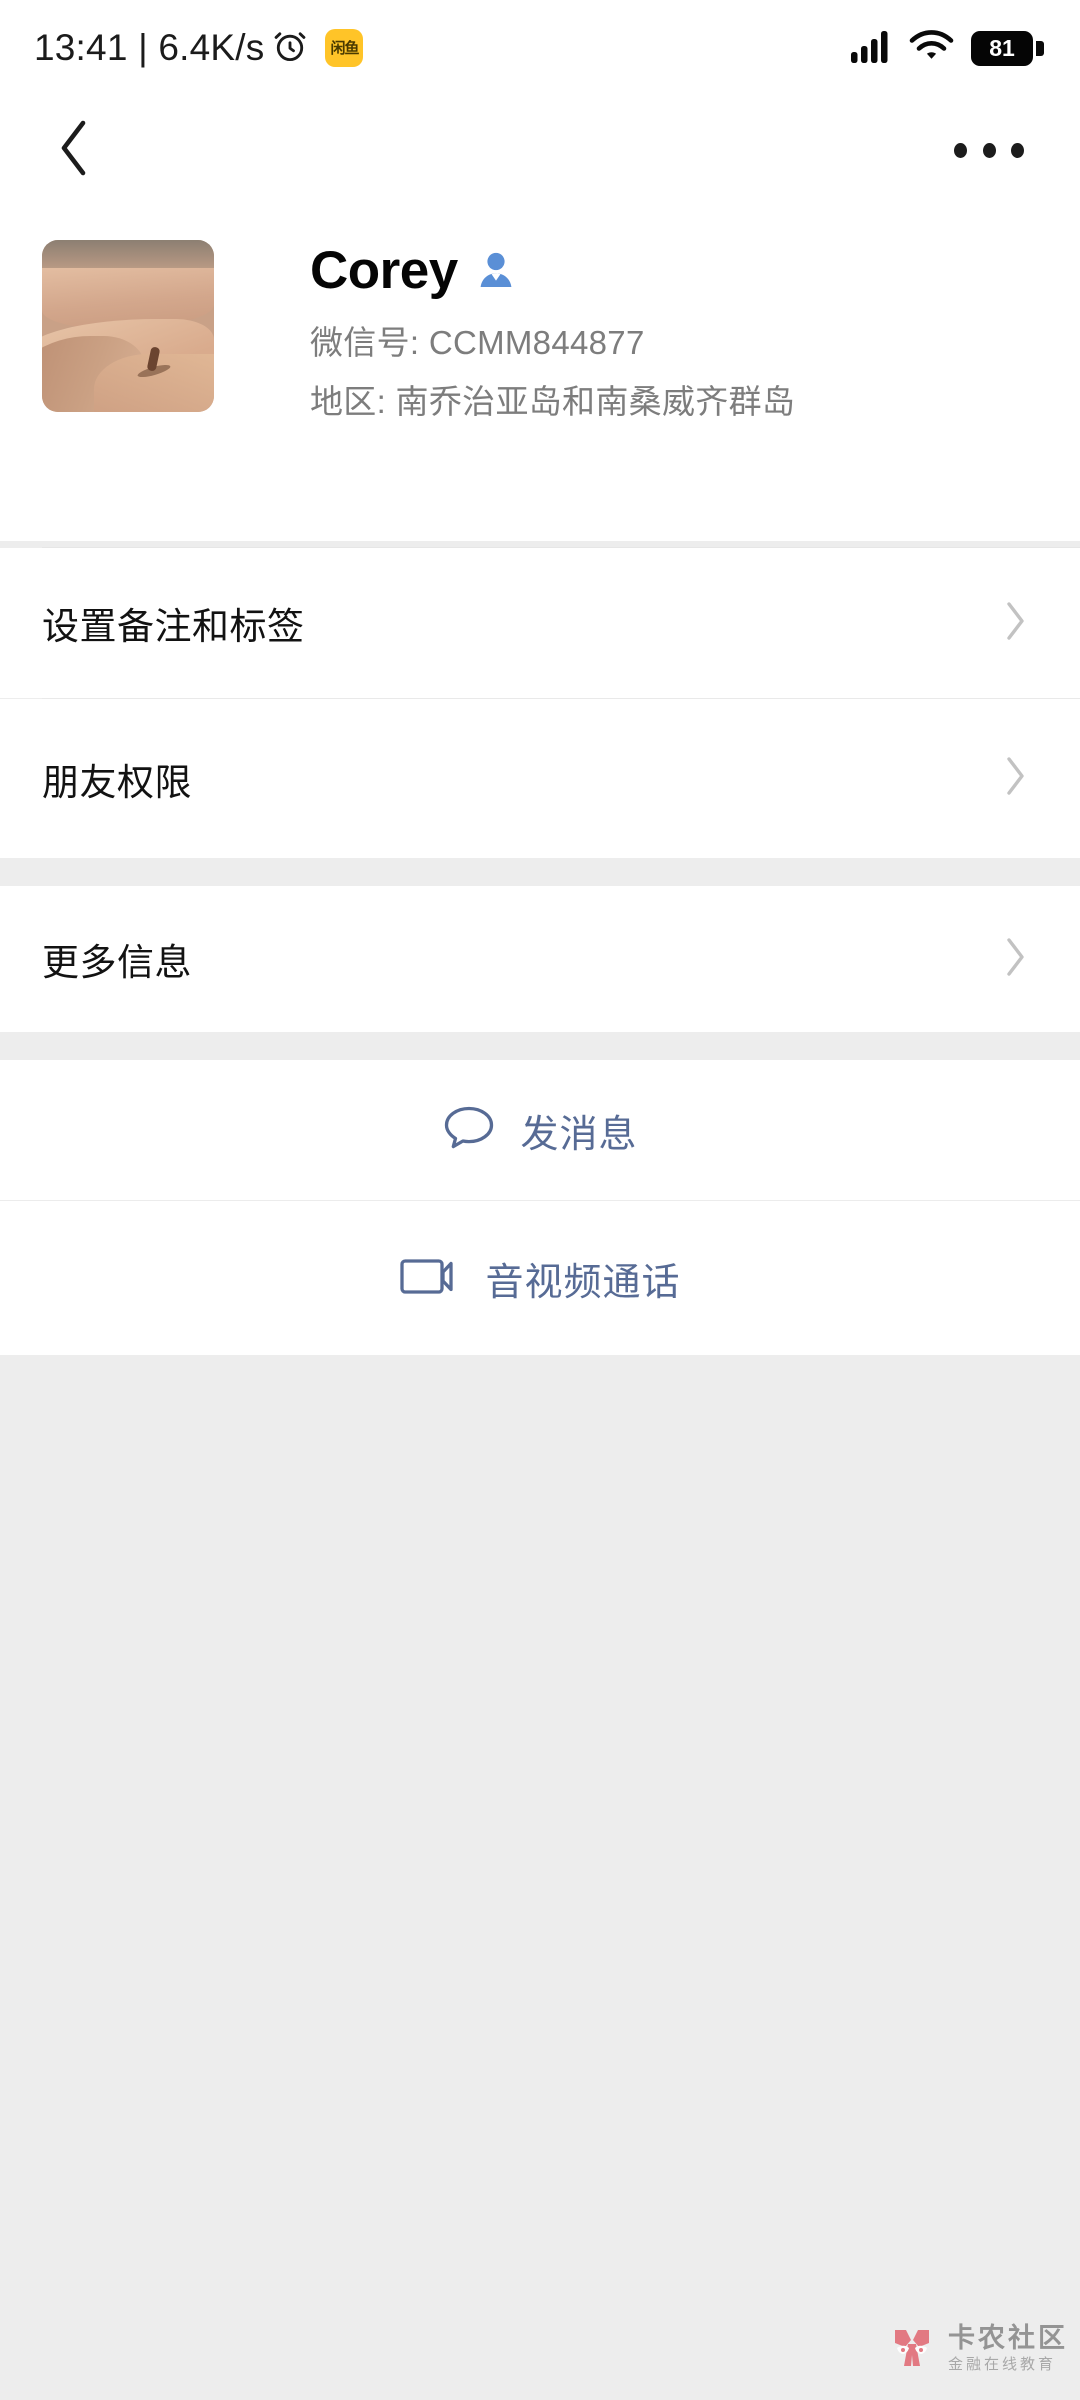  I want to click on wechat-id-label: 微信号:, so click(365, 343).